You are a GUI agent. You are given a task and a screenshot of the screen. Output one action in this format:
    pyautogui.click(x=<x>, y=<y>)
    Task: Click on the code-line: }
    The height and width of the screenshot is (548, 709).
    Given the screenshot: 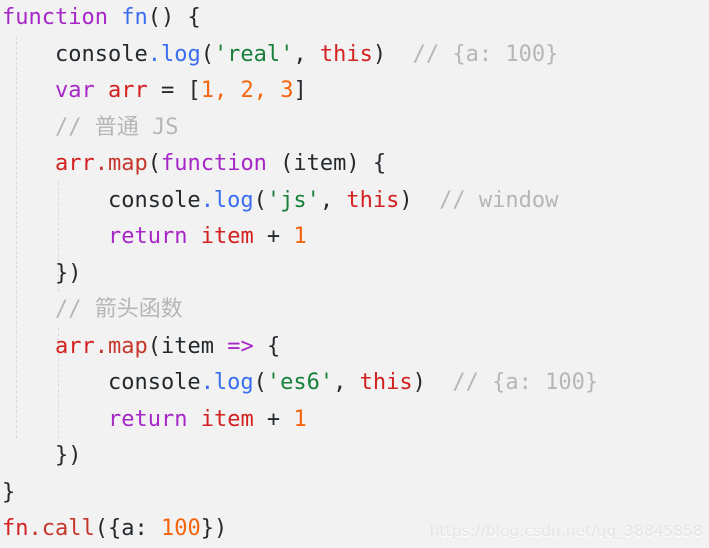 What is the action you would take?
    pyautogui.click(x=354, y=493)
    